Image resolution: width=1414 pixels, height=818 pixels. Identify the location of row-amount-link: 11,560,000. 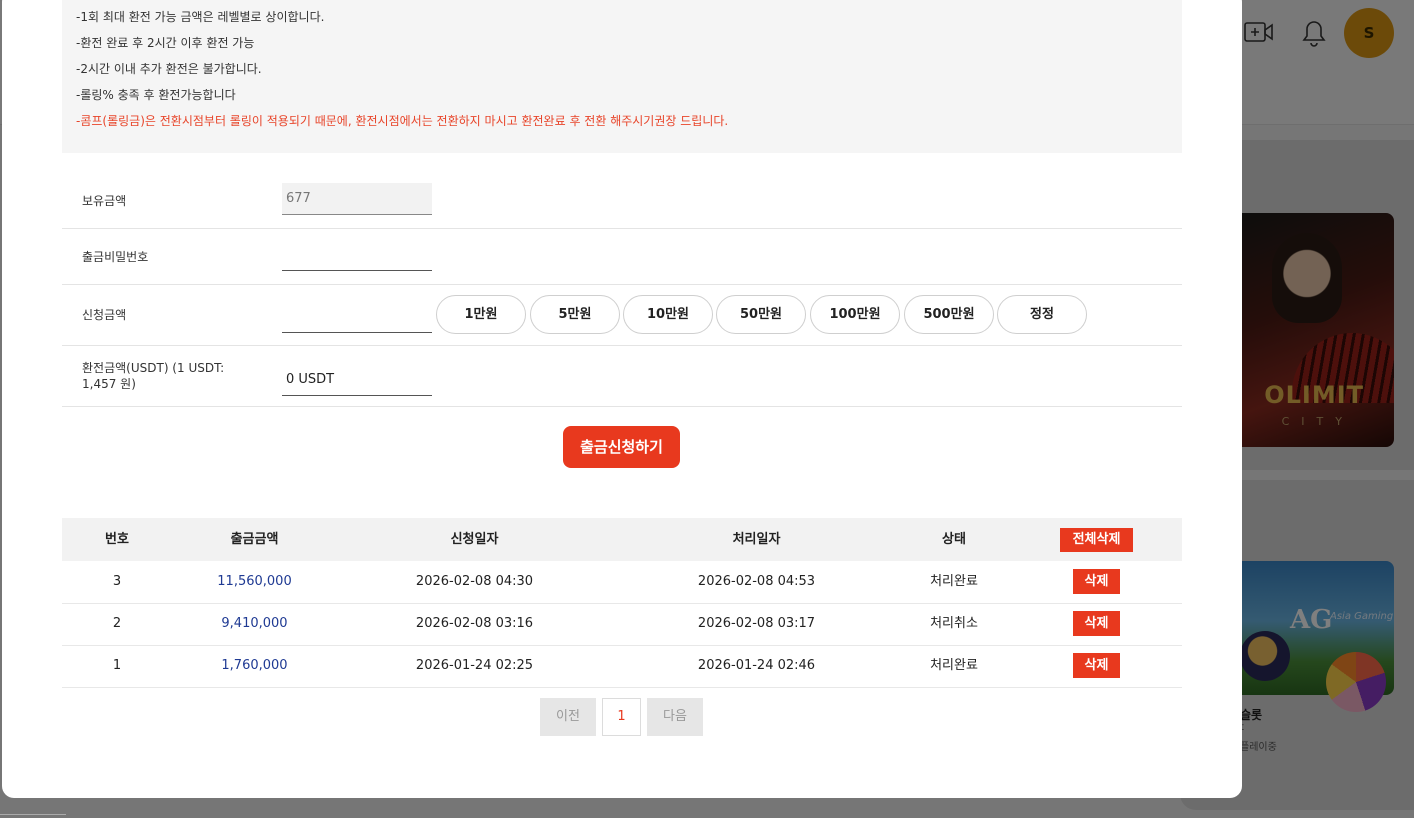
(254, 582).